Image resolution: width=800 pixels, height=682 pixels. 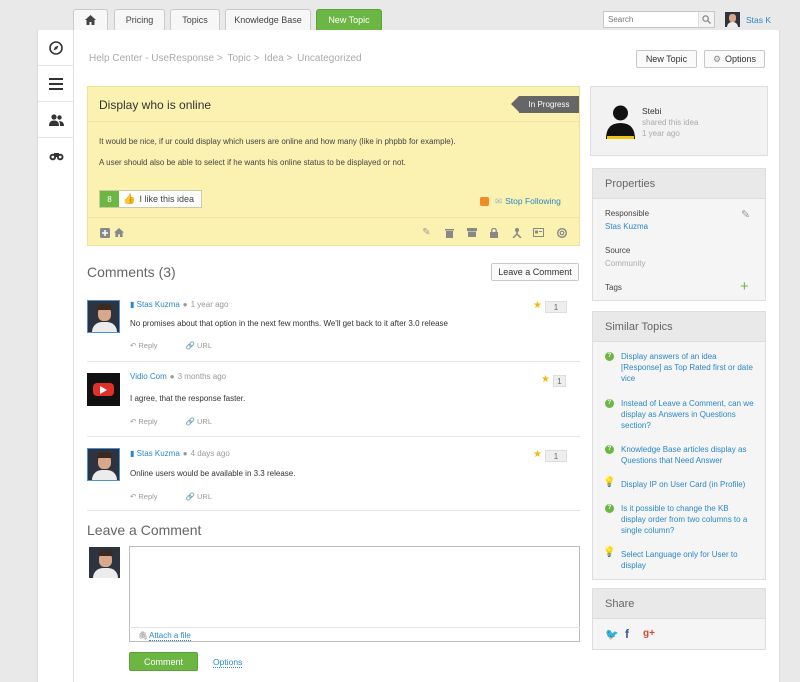 I want to click on merge-icon, so click(x=516, y=232).